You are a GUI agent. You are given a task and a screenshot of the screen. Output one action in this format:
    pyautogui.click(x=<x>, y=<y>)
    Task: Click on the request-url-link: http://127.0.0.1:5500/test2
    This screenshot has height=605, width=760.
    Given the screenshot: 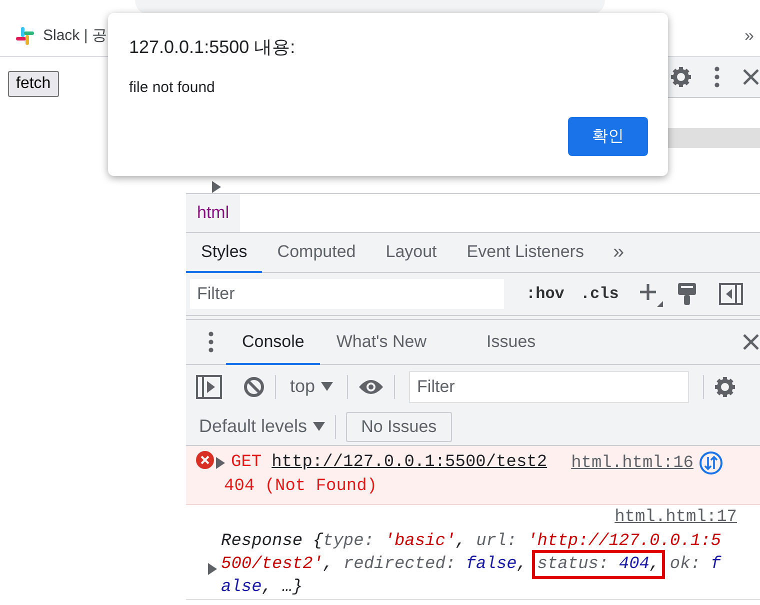 What is the action you would take?
    pyautogui.click(x=410, y=463)
    